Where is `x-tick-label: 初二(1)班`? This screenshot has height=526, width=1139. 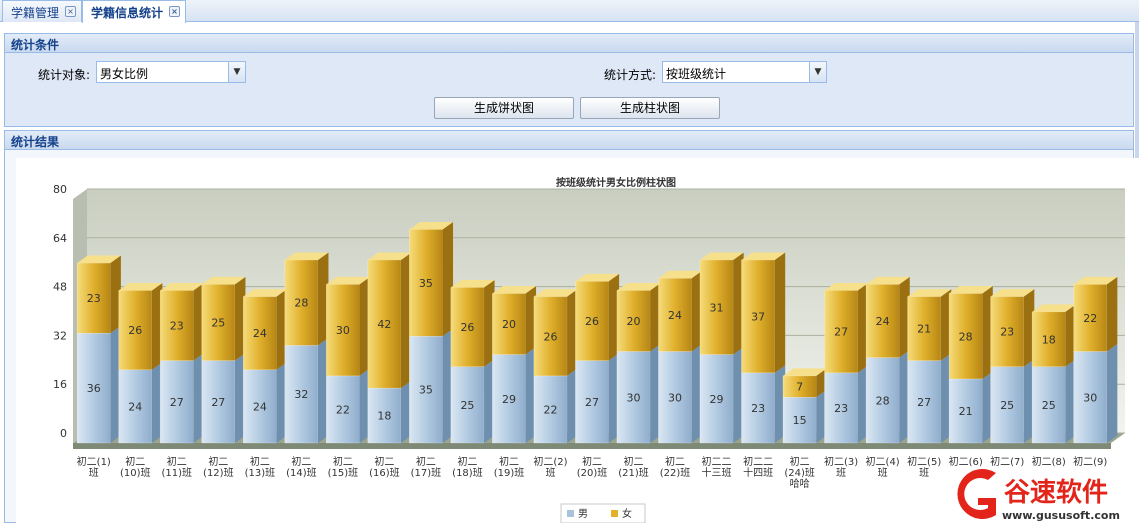 x-tick-label: 初二(1)班 is located at coordinates (94, 467).